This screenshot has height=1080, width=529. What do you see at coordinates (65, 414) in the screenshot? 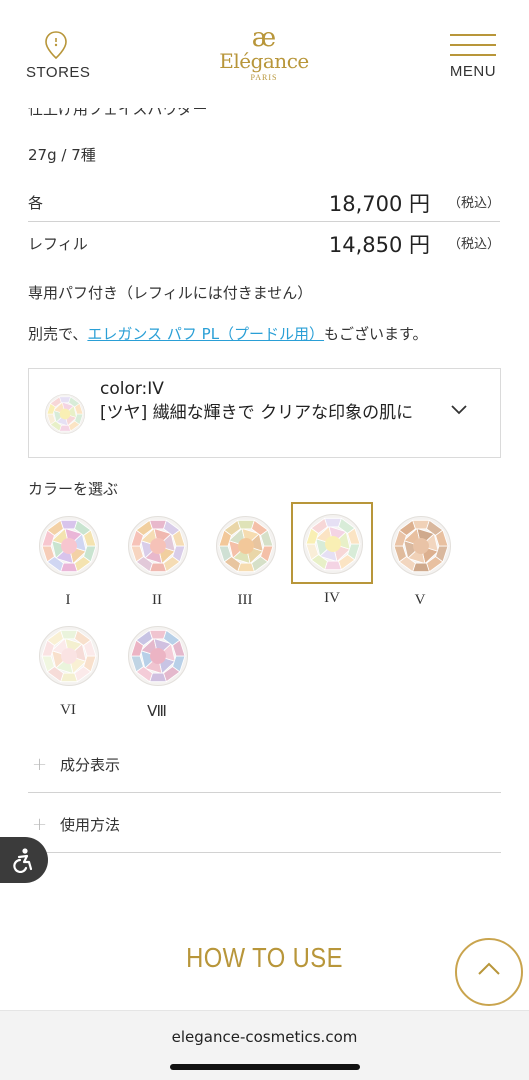
I see `selected-color-thumbnail` at bounding box center [65, 414].